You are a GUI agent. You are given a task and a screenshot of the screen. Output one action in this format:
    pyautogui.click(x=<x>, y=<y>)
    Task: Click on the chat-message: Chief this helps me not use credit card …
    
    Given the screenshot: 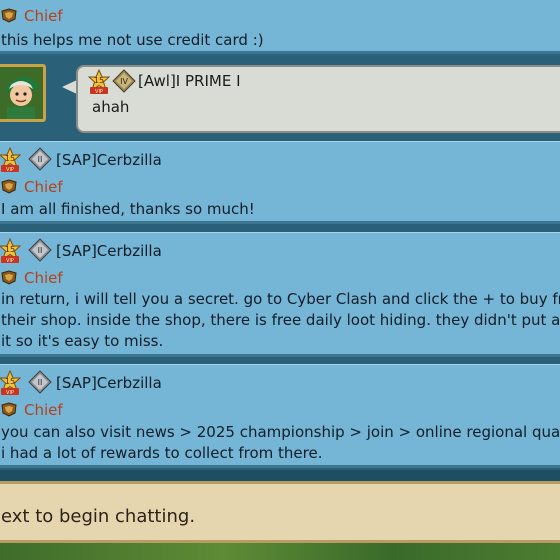 What is the action you would take?
    pyautogui.click(x=280, y=27)
    